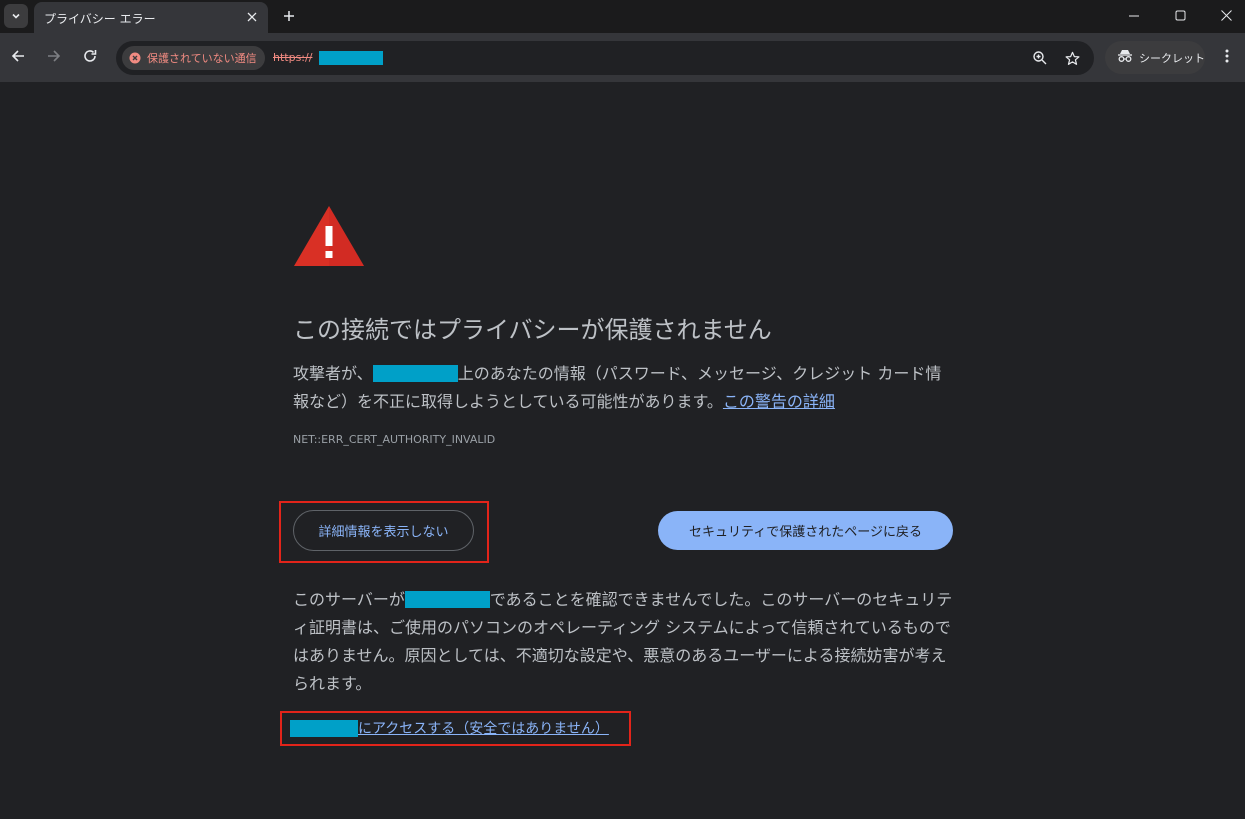  What do you see at coordinates (483, 729) in the screenshot?
I see `proceed-link-text: にアクセスする（安全ではありません）` at bounding box center [483, 729].